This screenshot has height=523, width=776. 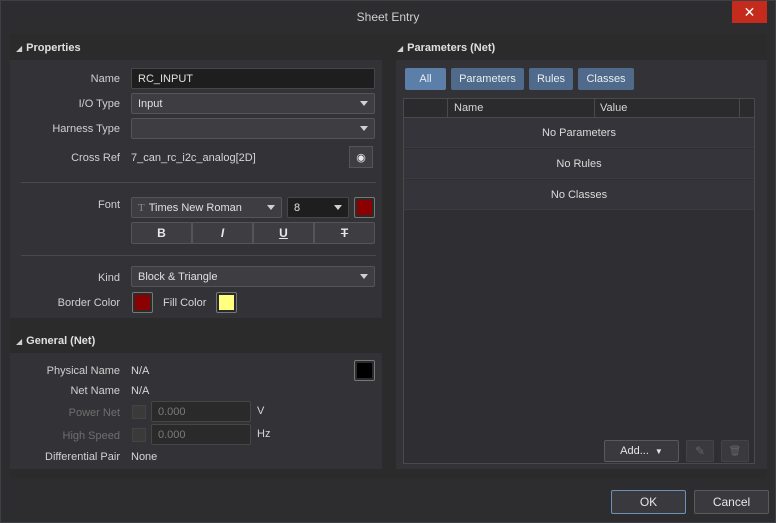 What do you see at coordinates (139, 435) in the screenshot?
I see `high-speed-checkbox` at bounding box center [139, 435].